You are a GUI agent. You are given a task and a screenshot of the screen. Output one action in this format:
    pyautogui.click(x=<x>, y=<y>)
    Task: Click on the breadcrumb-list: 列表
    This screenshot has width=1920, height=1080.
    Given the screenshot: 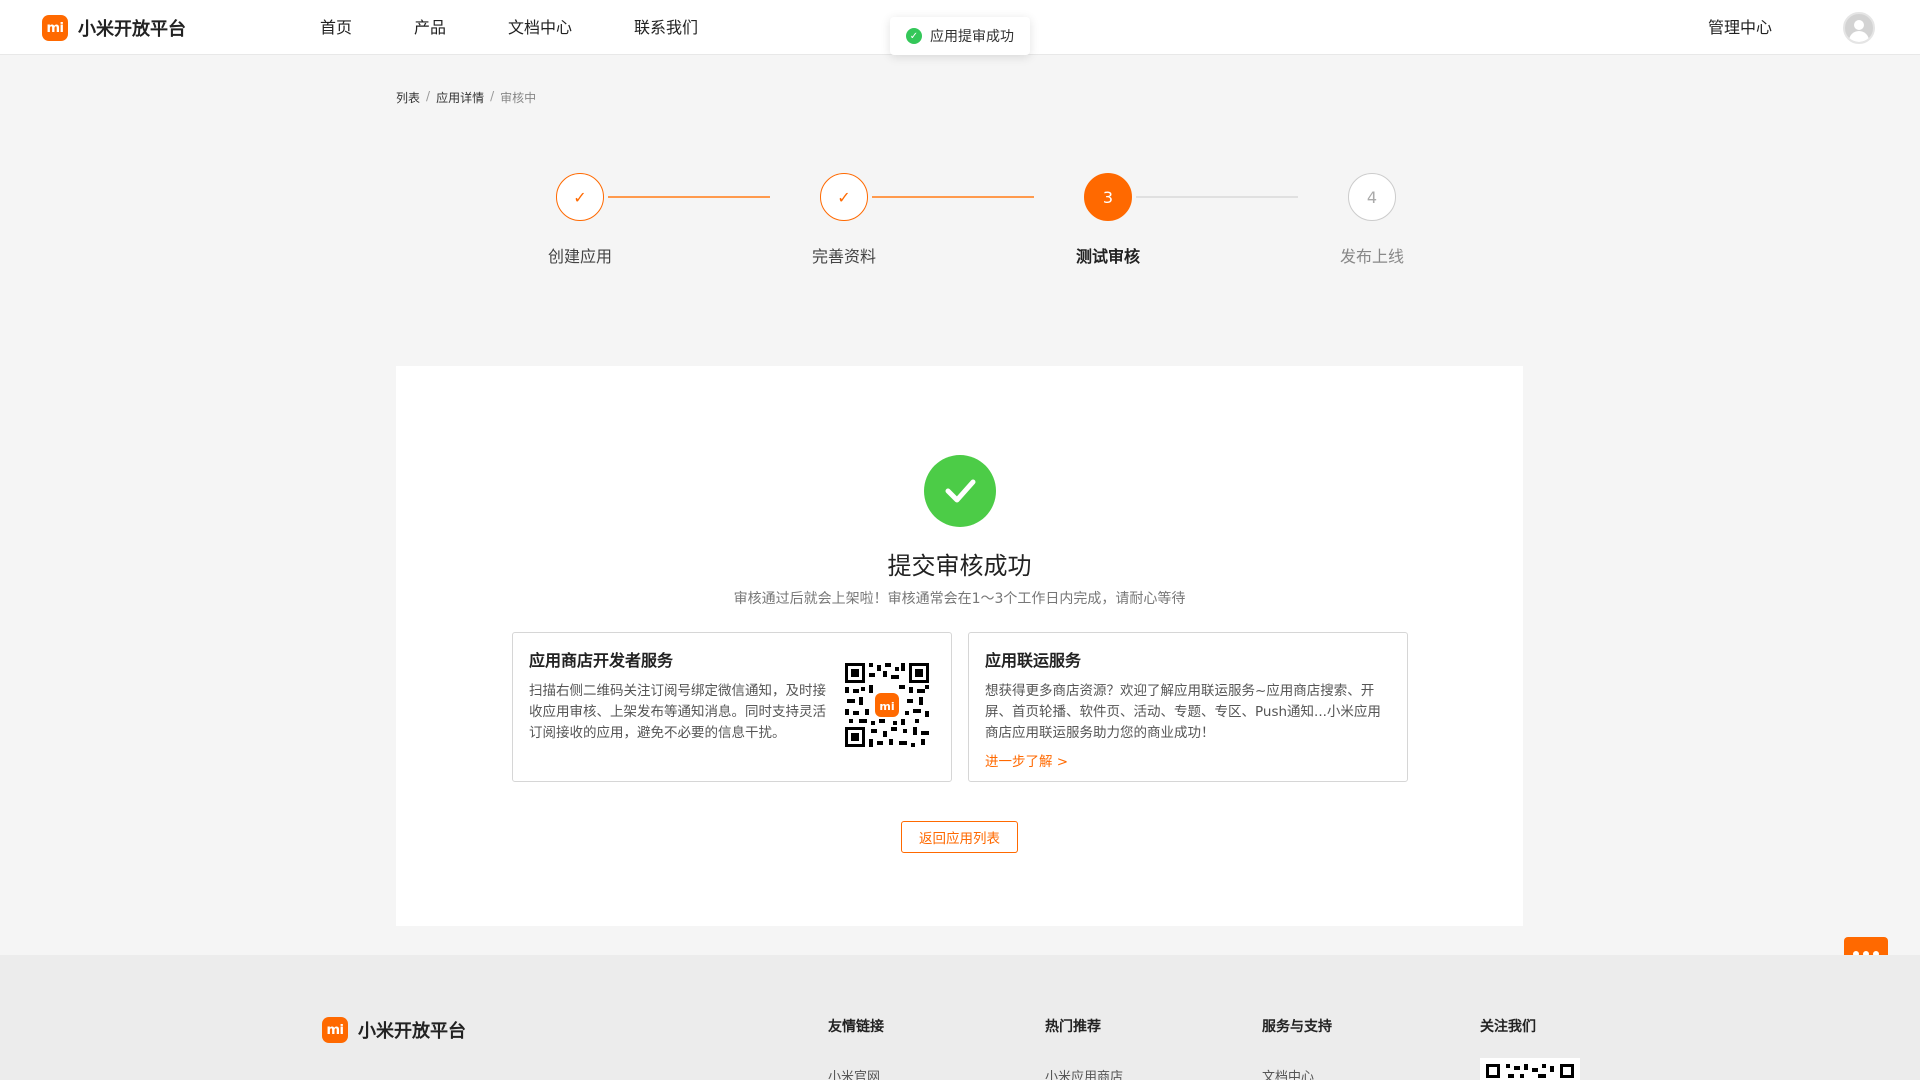 What is the action you would take?
    pyautogui.click(x=408, y=97)
    